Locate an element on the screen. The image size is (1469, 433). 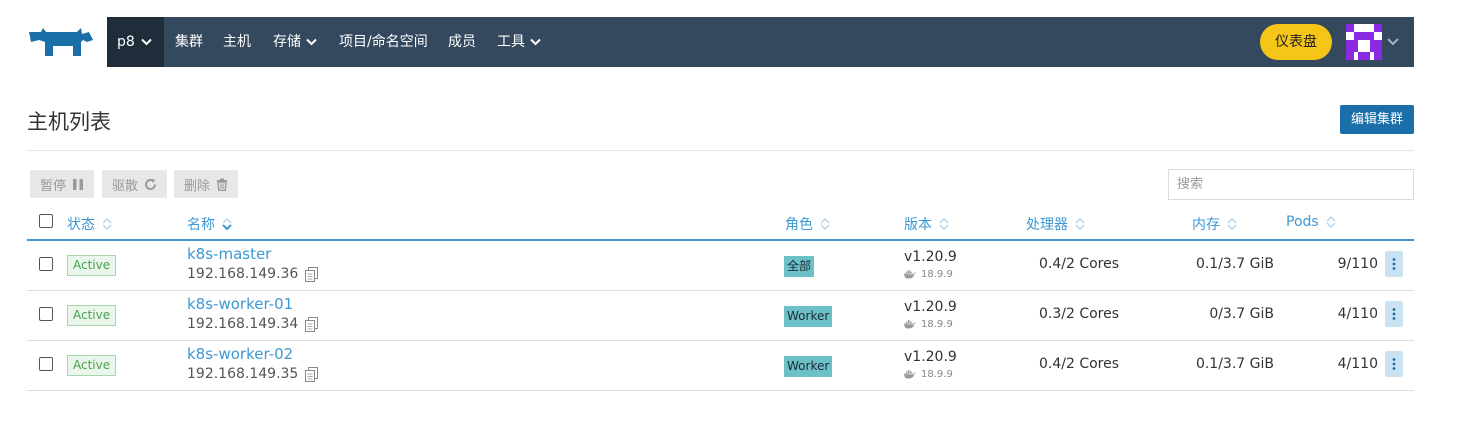
header-divider is located at coordinates (720, 150).